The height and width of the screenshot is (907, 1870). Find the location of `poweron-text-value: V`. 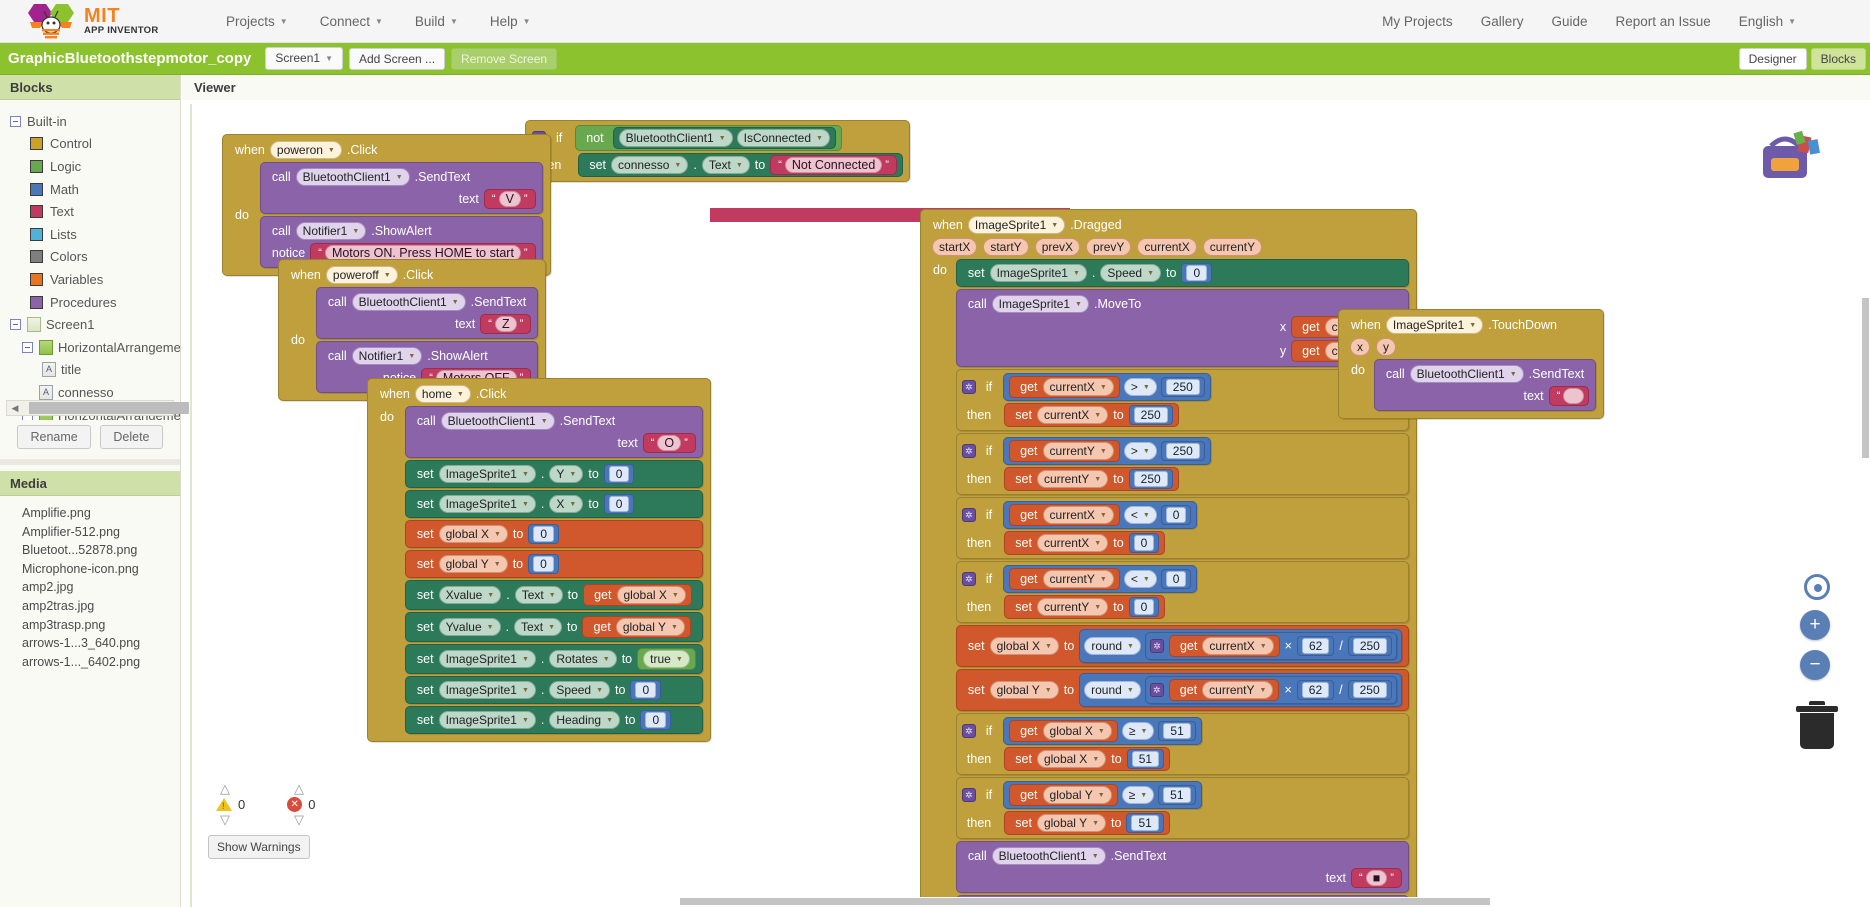

poweron-text-value: V is located at coordinates (509, 199).